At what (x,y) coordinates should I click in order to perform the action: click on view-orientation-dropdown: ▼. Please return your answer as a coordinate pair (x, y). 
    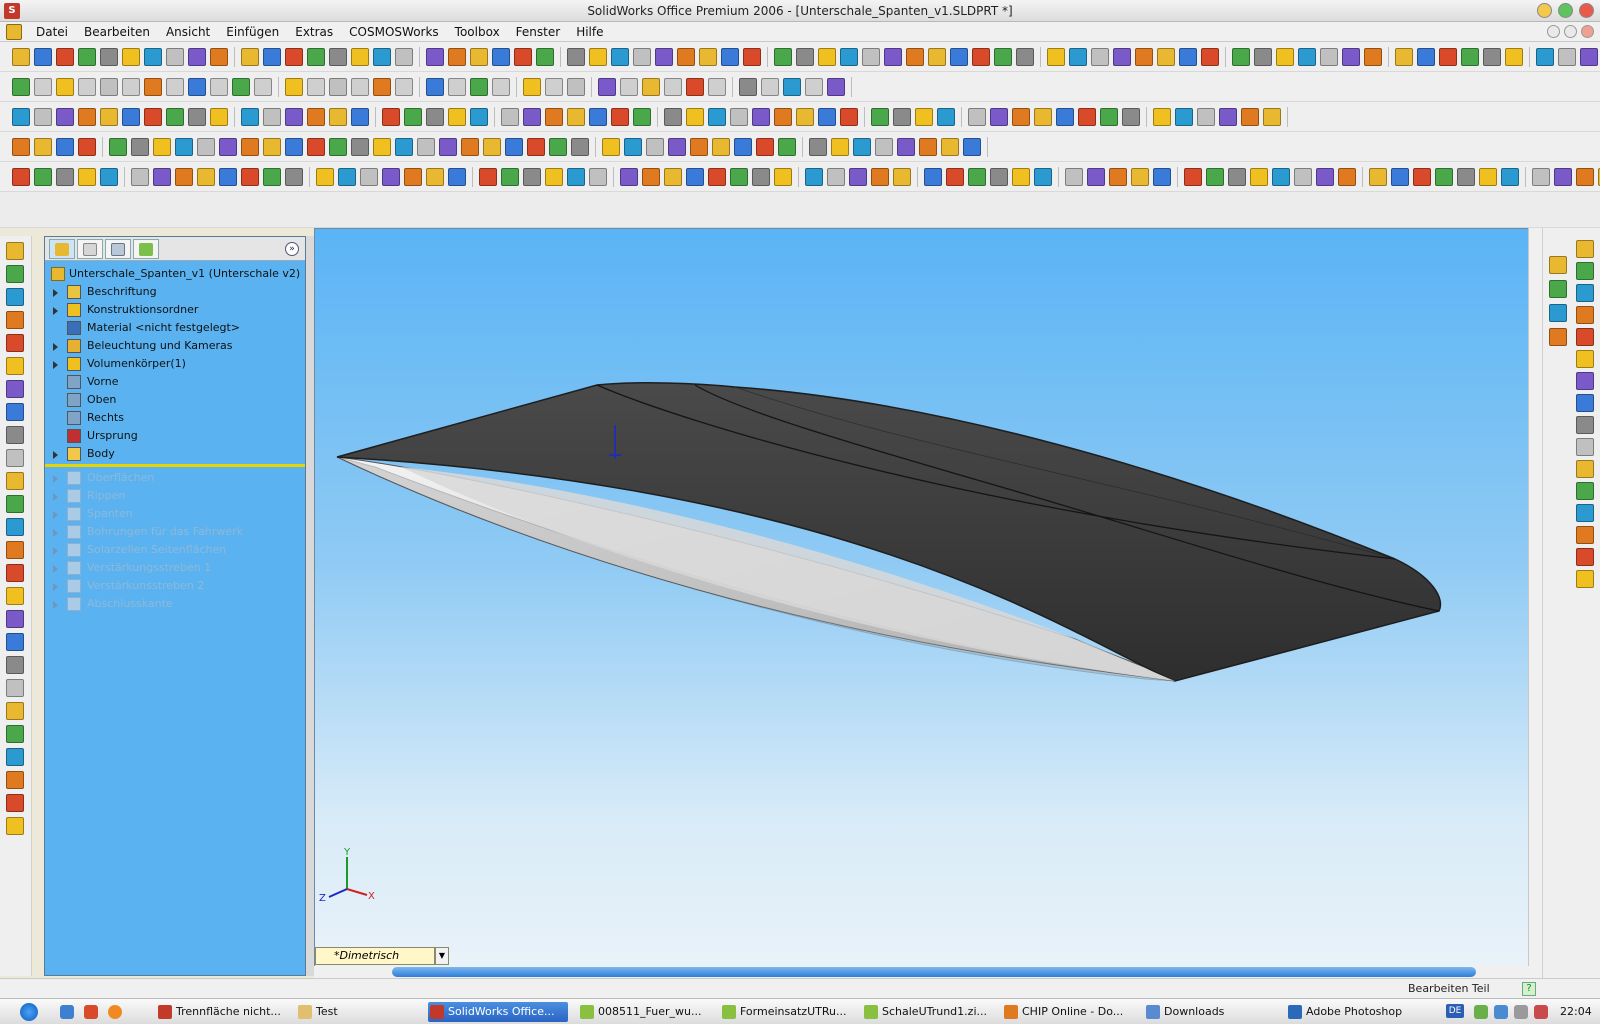
    Looking at the image, I should click on (442, 956).